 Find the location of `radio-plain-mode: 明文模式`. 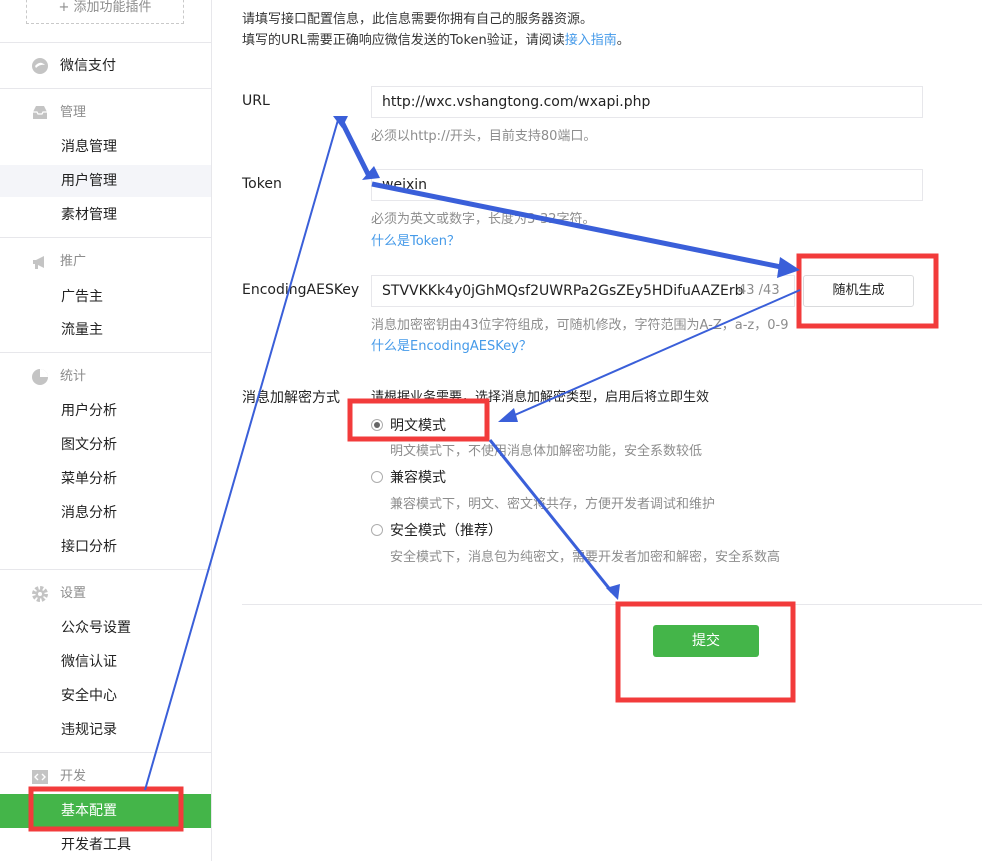

radio-plain-mode: 明文模式 is located at coordinates (408, 425).